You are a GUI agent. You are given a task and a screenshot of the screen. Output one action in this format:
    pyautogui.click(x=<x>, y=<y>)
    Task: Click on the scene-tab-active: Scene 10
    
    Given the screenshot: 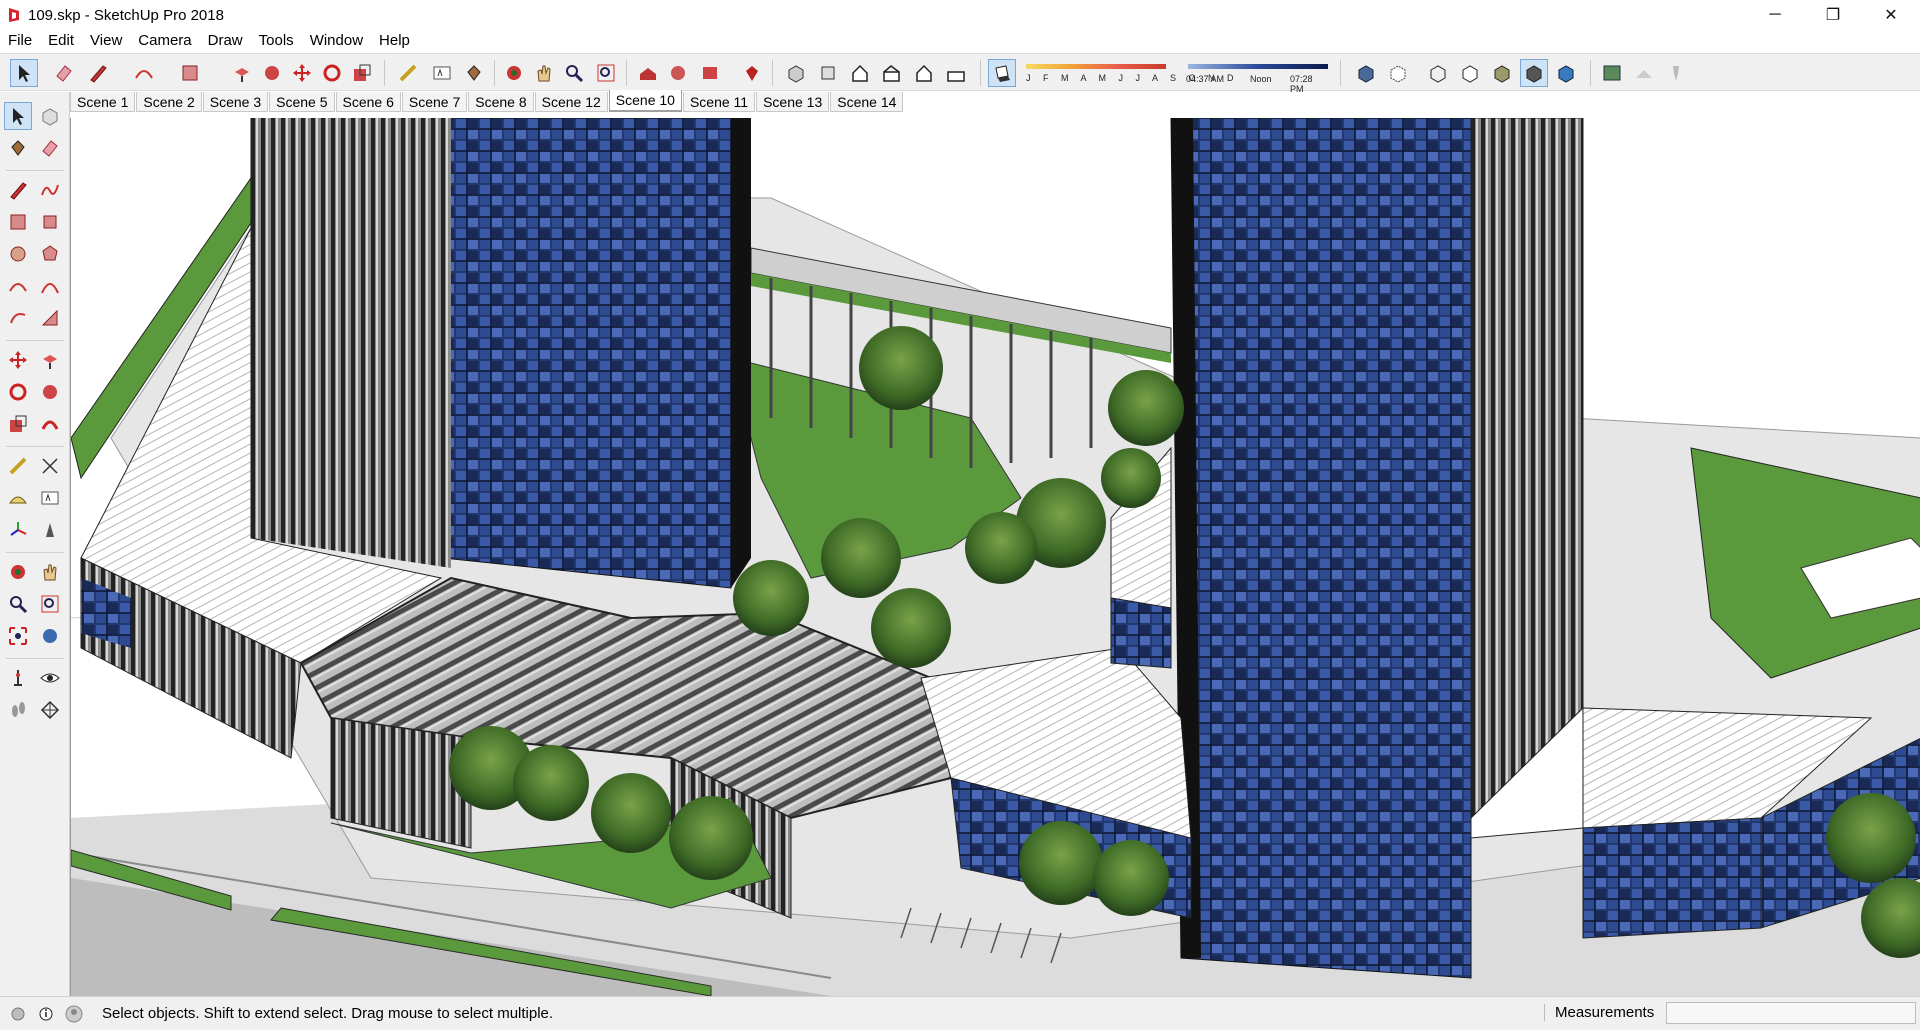 What is the action you would take?
    pyautogui.click(x=645, y=101)
    